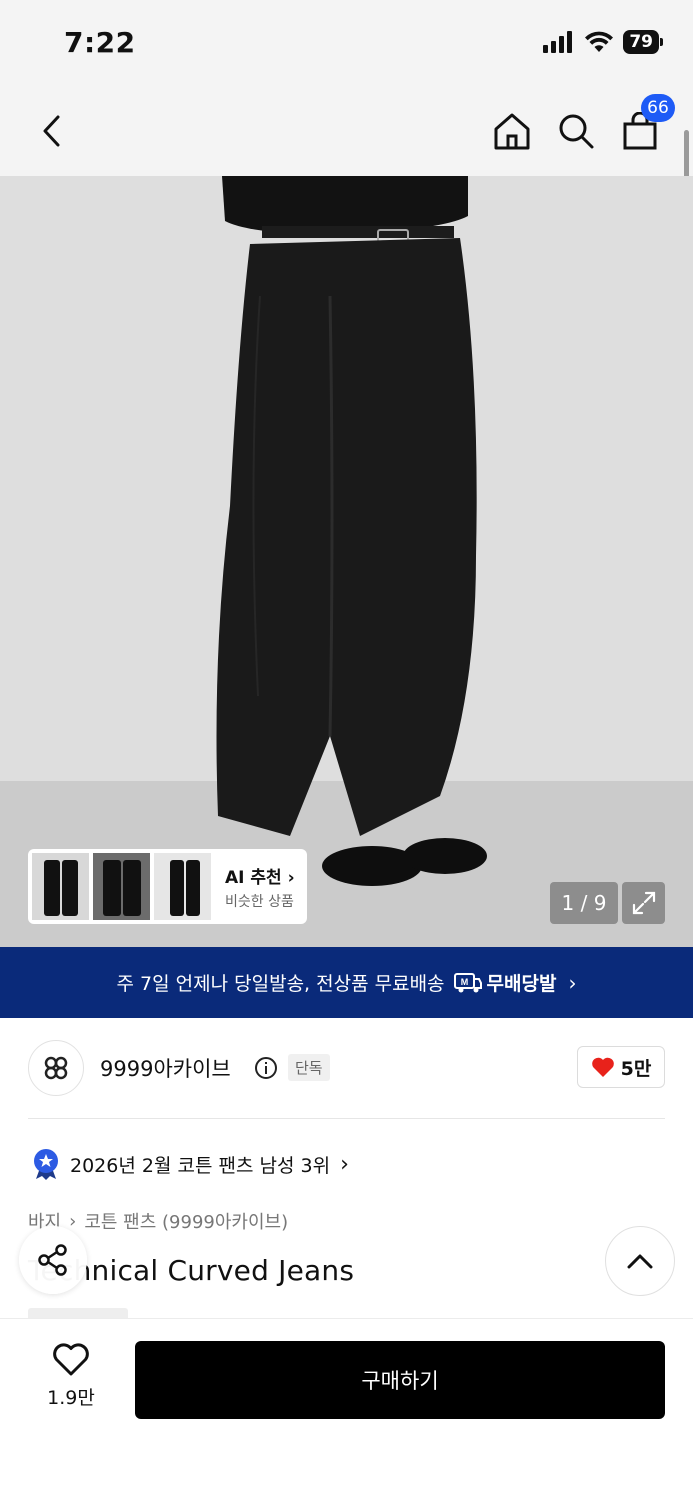  What do you see at coordinates (260, 877) in the screenshot?
I see `ai-recommend-title: AI 추천 ›` at bounding box center [260, 877].